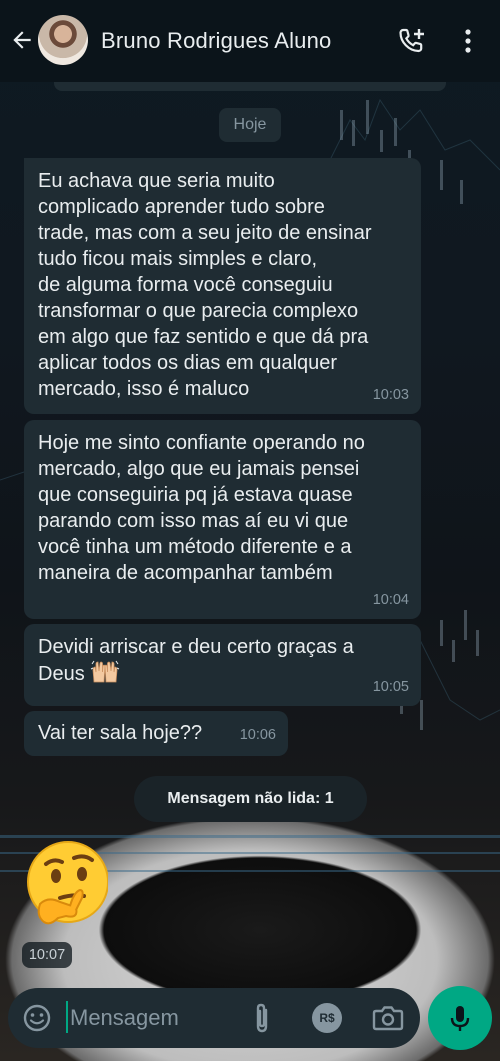 This screenshot has width=500, height=1061. Describe the element at coordinates (327, 1018) in the screenshot. I see `rs-payment-icon: R$` at that location.